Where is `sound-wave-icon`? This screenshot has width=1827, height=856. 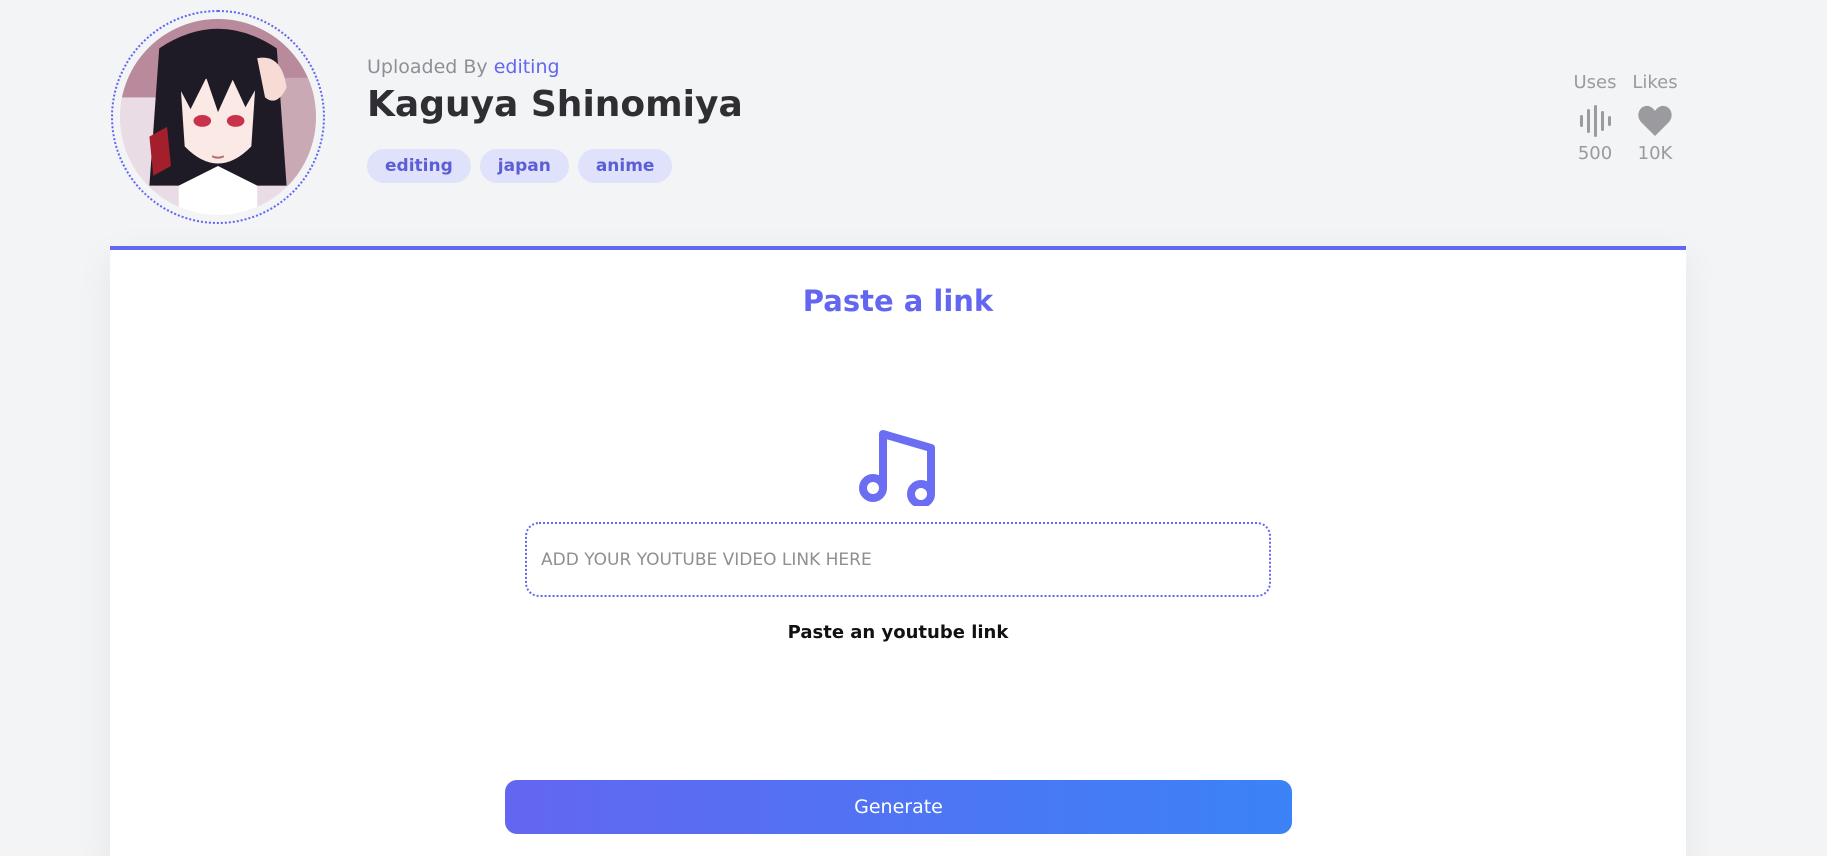 sound-wave-icon is located at coordinates (1595, 121).